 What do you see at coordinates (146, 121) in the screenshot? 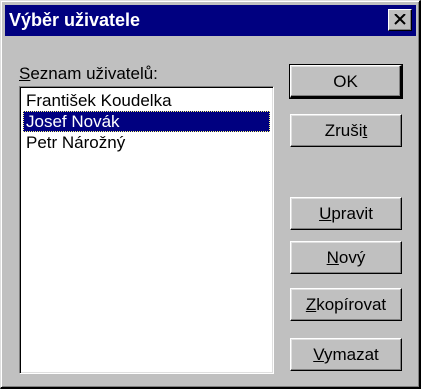
I see `list-item-josef-novak: Josef Novák` at bounding box center [146, 121].